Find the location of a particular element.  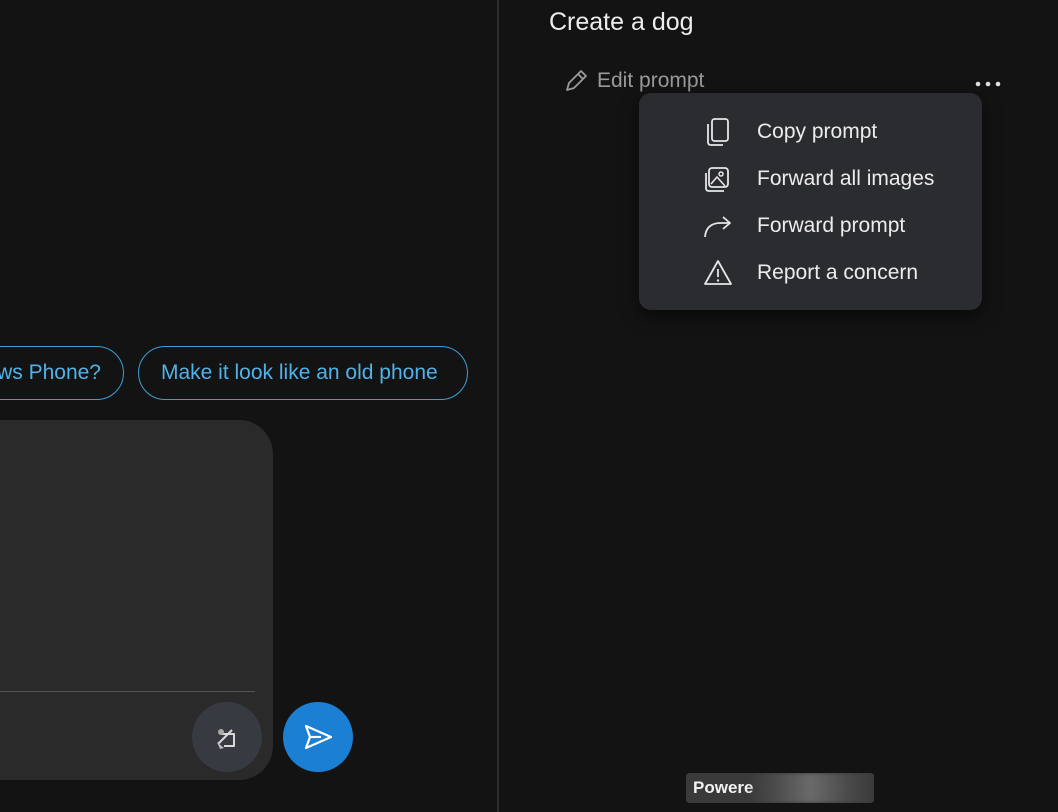

edit-prompt-button: Edit prompt is located at coordinates (633, 81).